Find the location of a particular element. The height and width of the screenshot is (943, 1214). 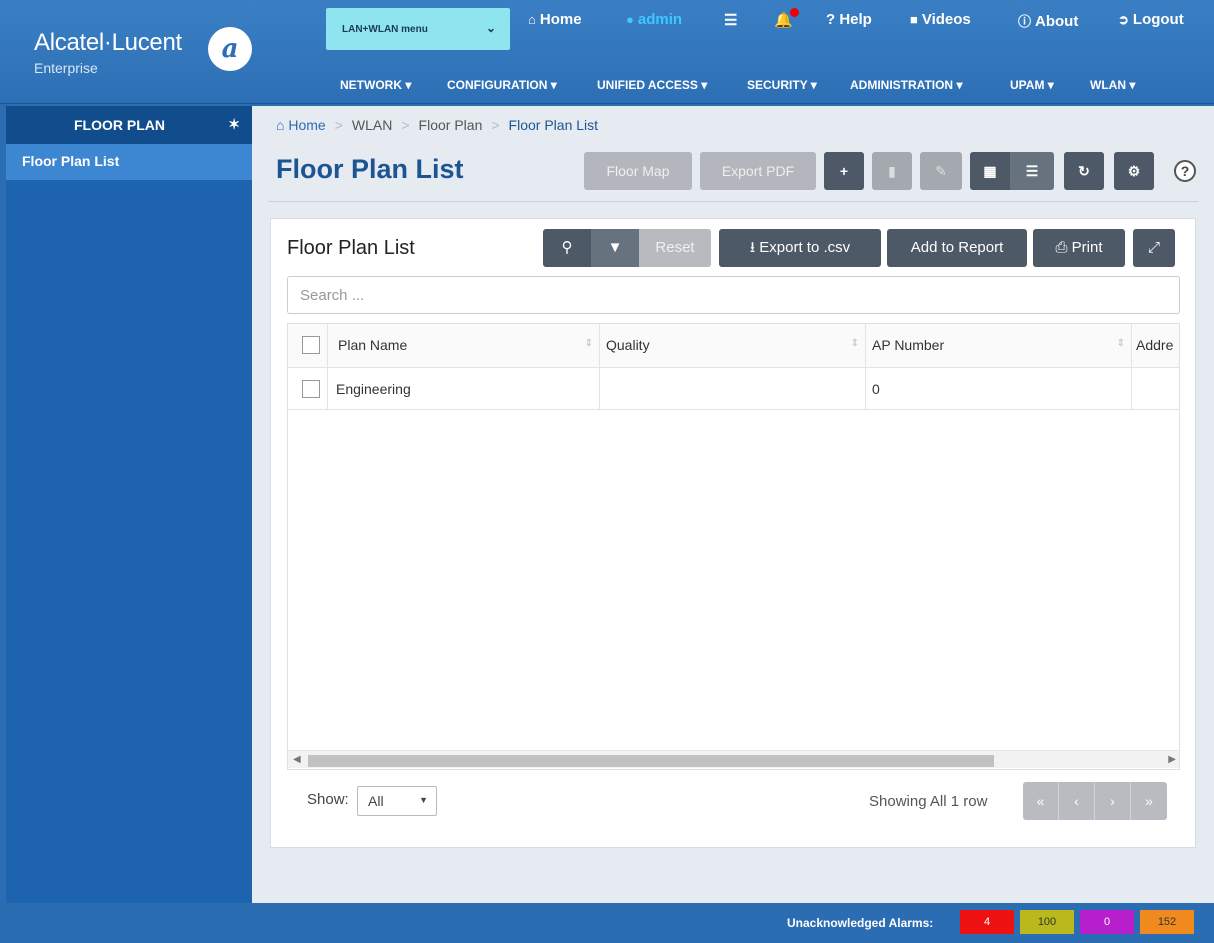

cell-address is located at coordinates (1155, 388).